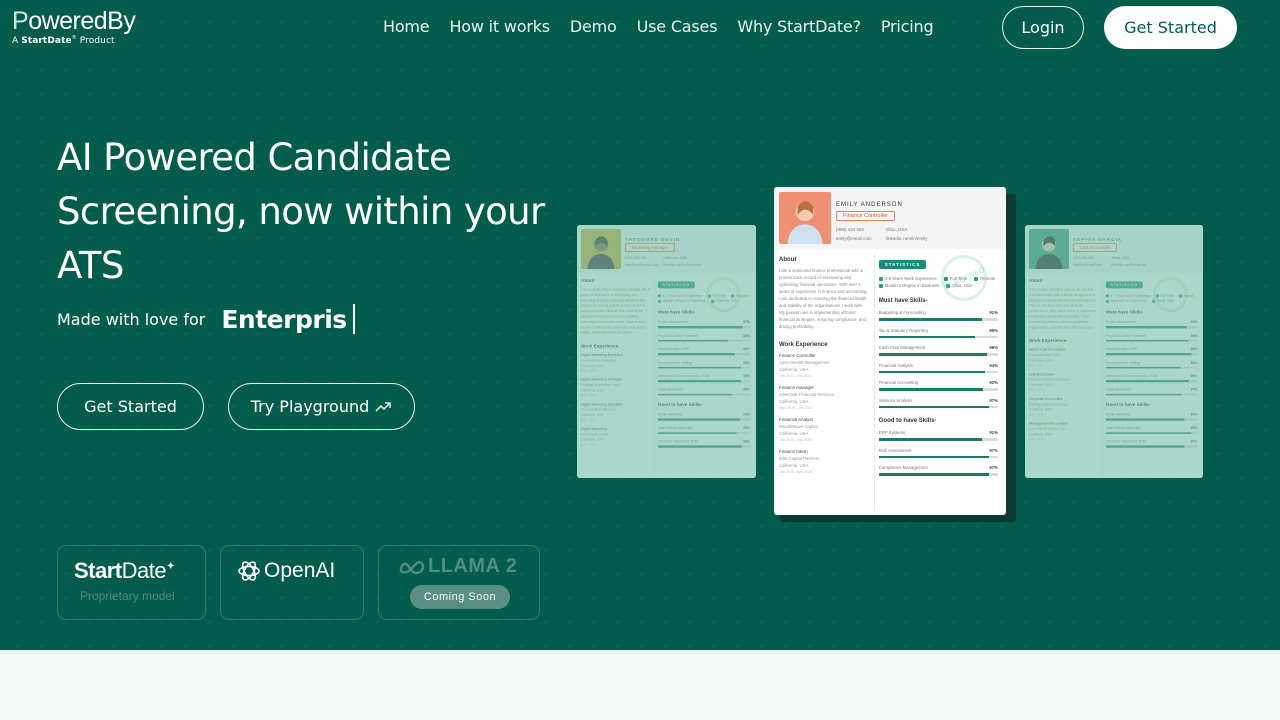 Image resolution: width=1280 pixels, height=720 pixels. Describe the element at coordinates (124, 570) in the screenshot. I see `startdate-logo: StartDate✦` at that location.